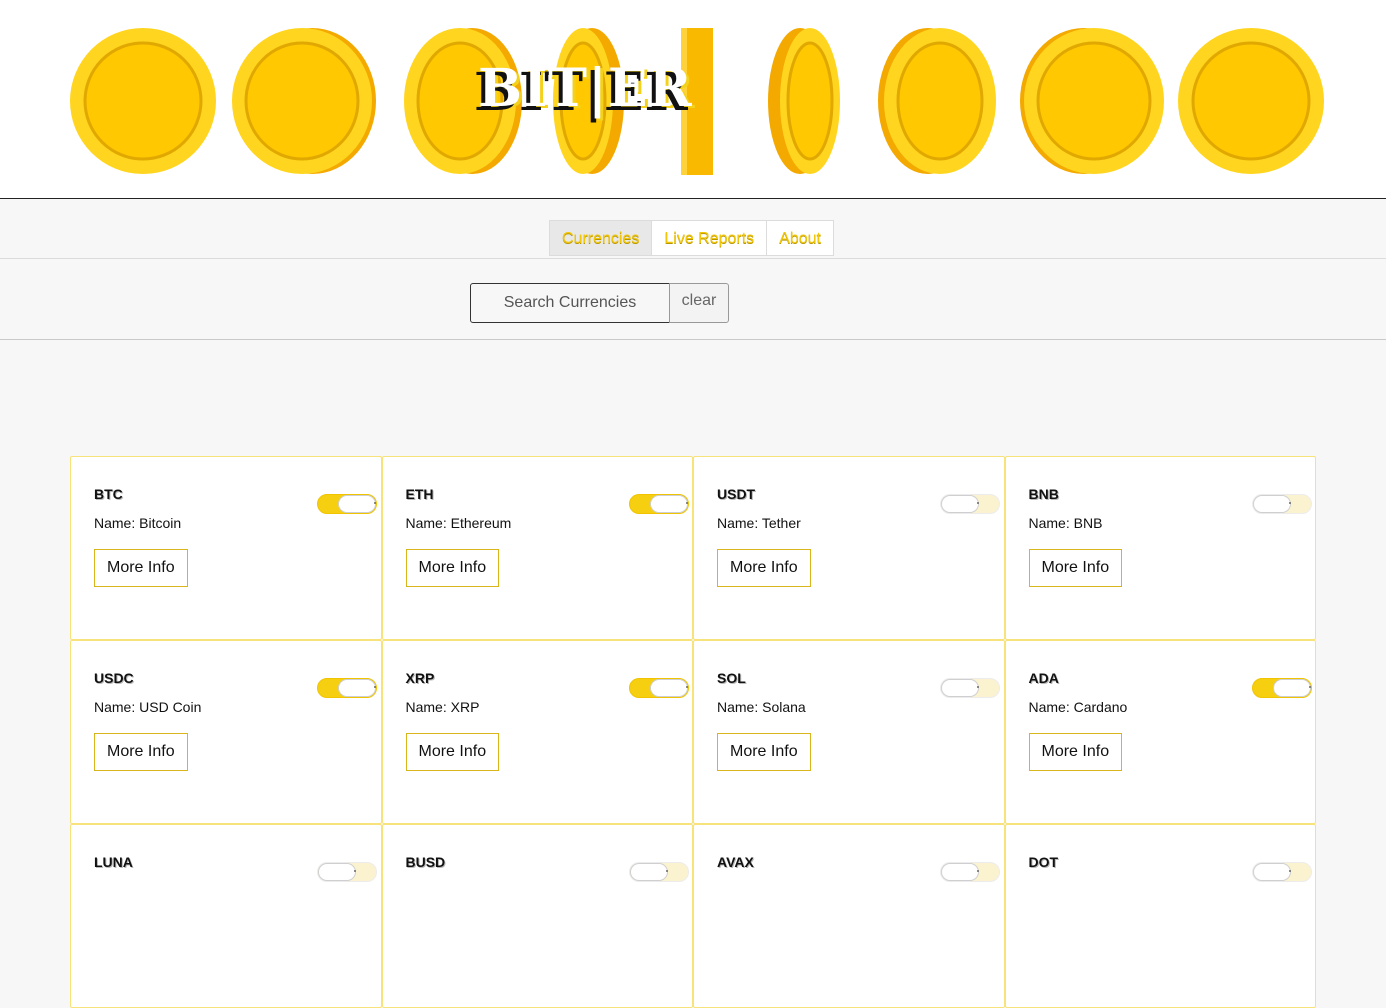  What do you see at coordinates (1160, 548) in the screenshot?
I see `currency-card: BNB Name: BNB More Info` at bounding box center [1160, 548].